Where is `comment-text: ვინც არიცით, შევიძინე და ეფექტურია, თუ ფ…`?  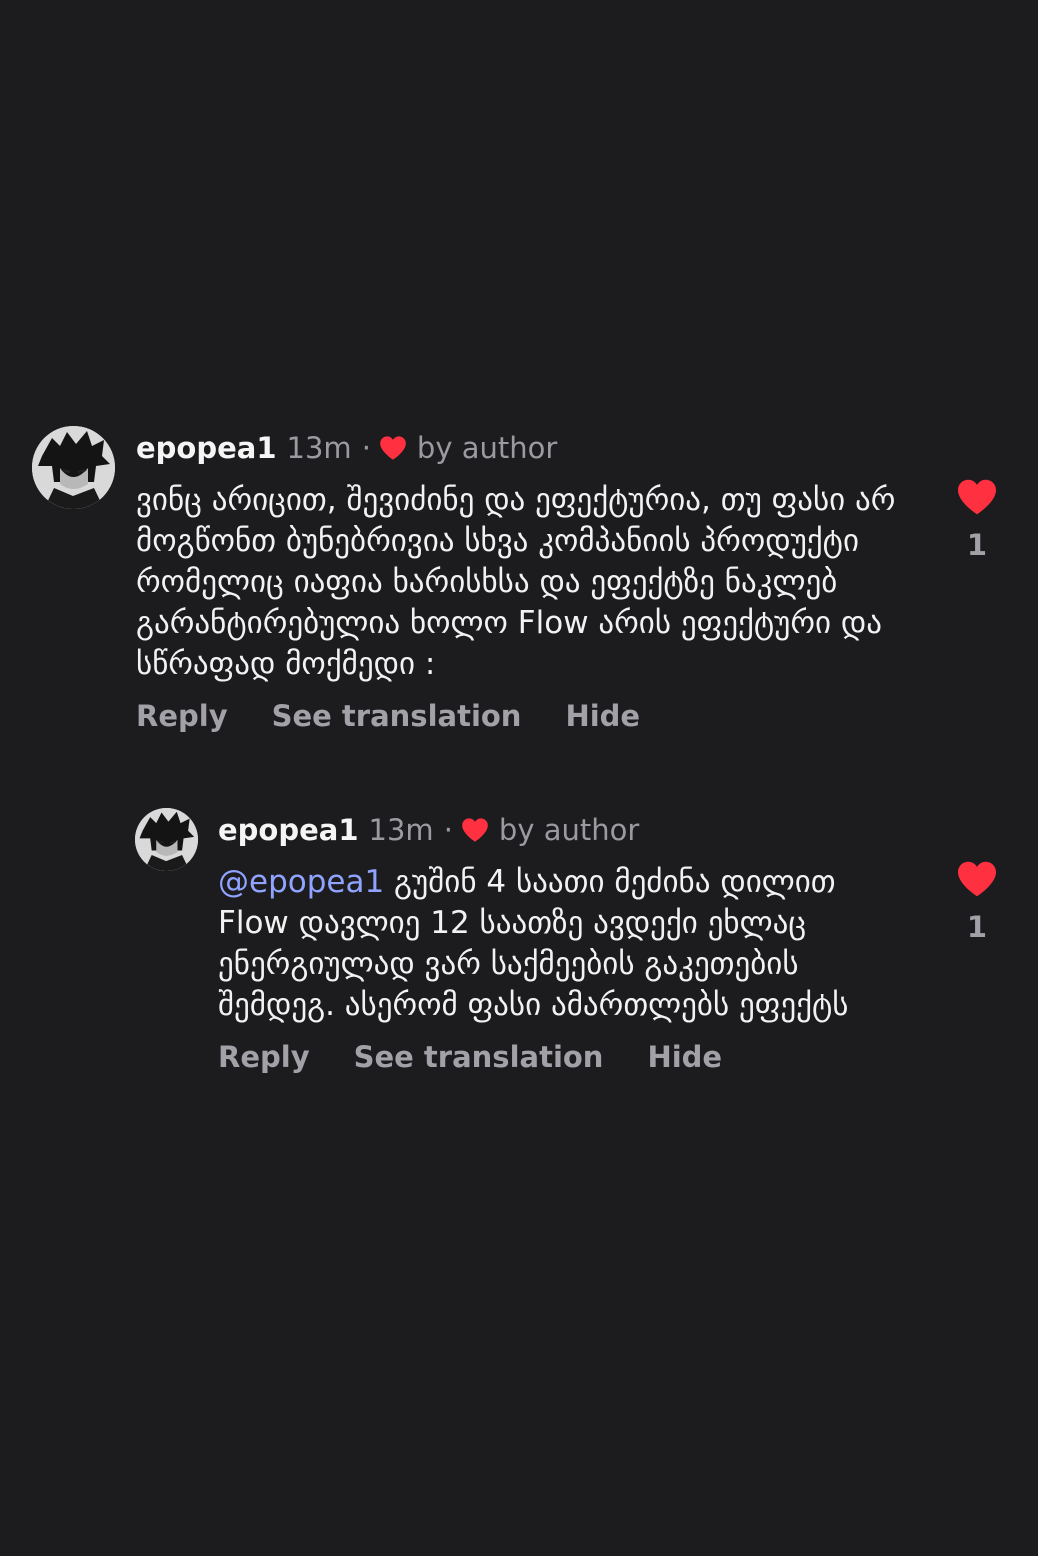
comment-text: ვინც არიცით, შევიძინე და ეფექტურია, თუ ფ… is located at coordinates (516, 582).